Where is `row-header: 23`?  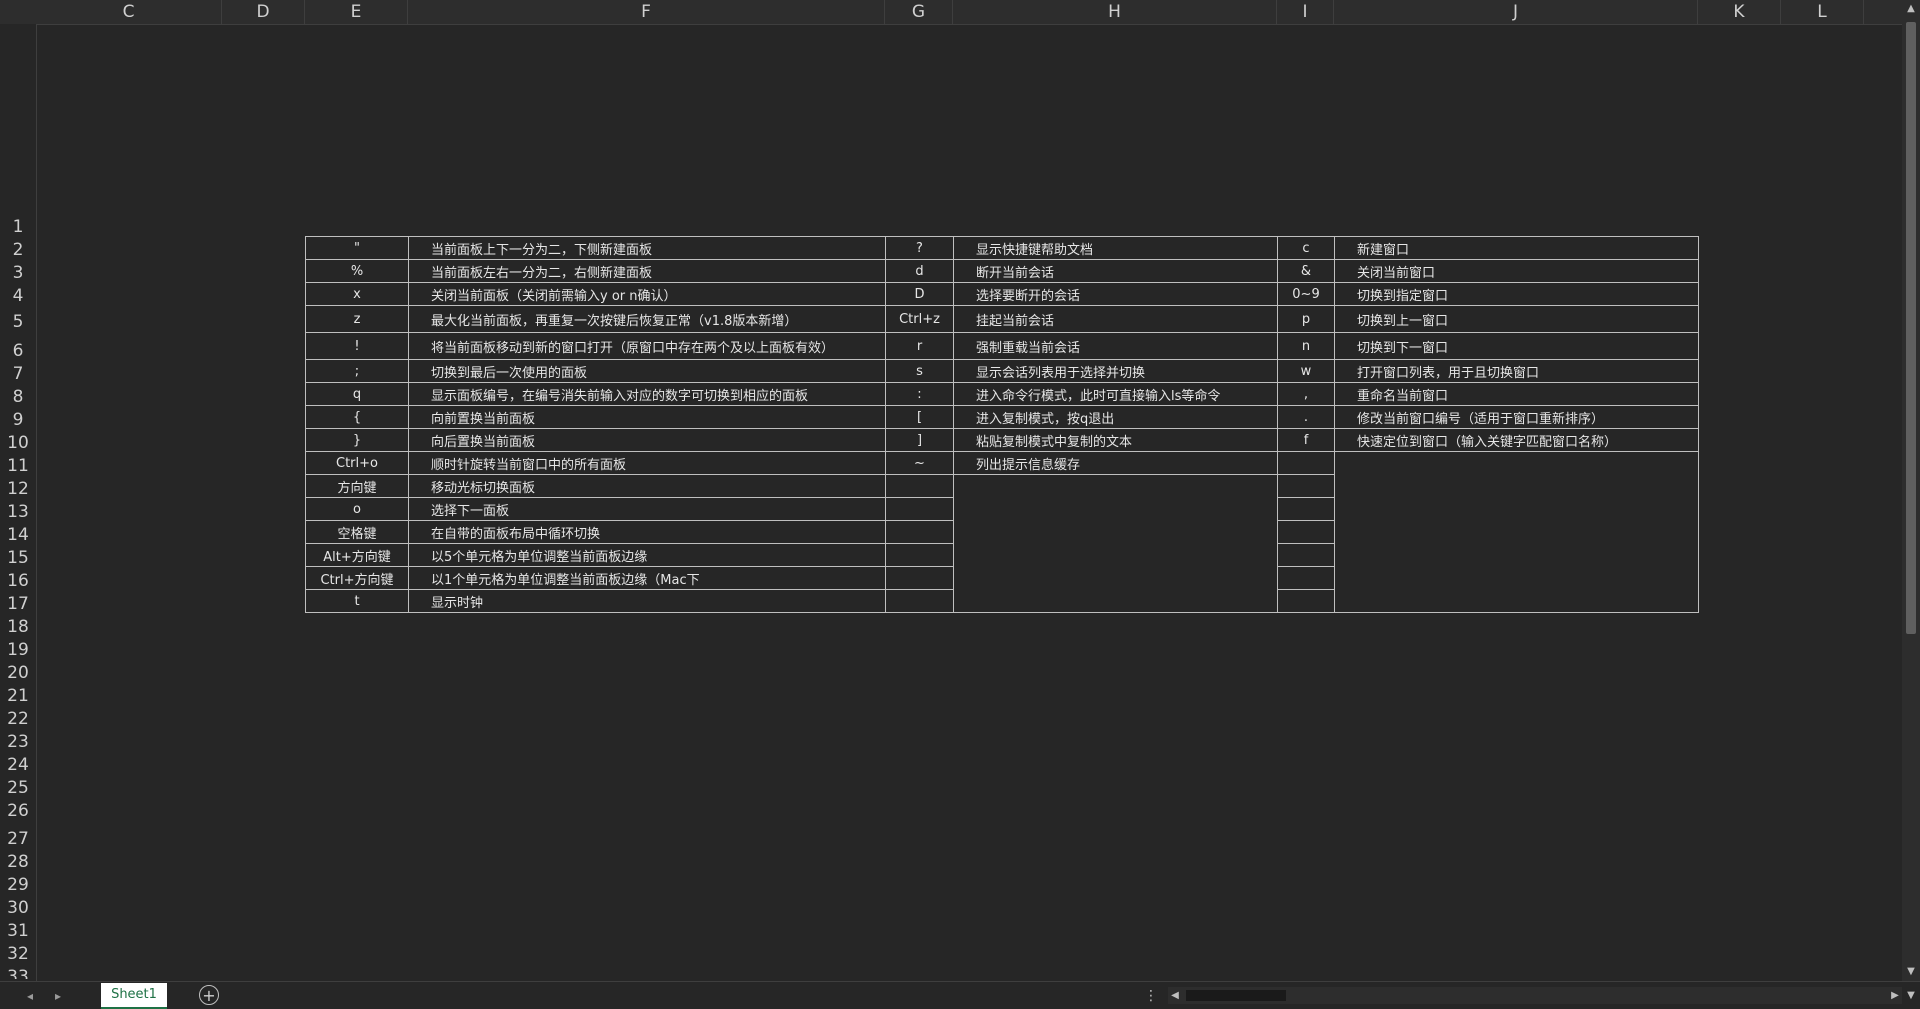
row-header: 23 is located at coordinates (18, 742).